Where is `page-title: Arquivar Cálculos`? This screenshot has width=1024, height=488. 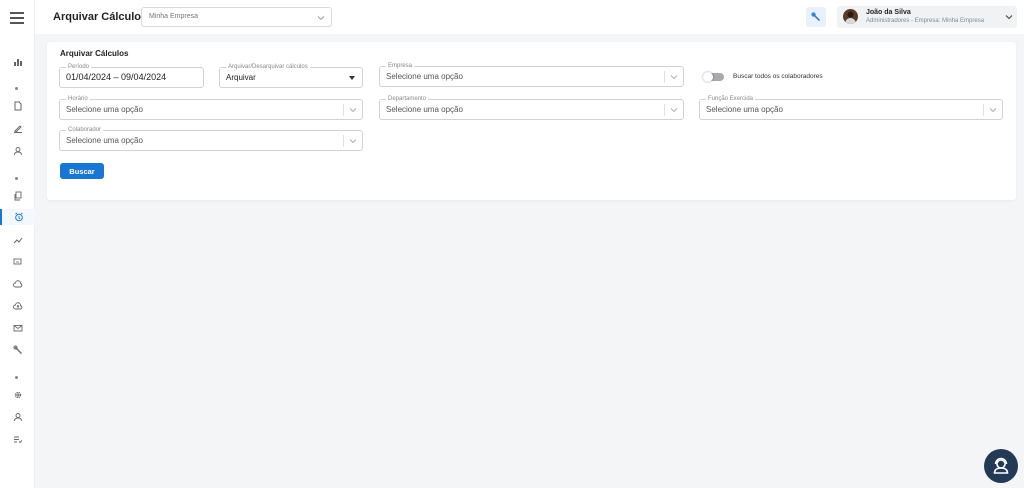 page-title: Arquivar Cálculos is located at coordinates (100, 17).